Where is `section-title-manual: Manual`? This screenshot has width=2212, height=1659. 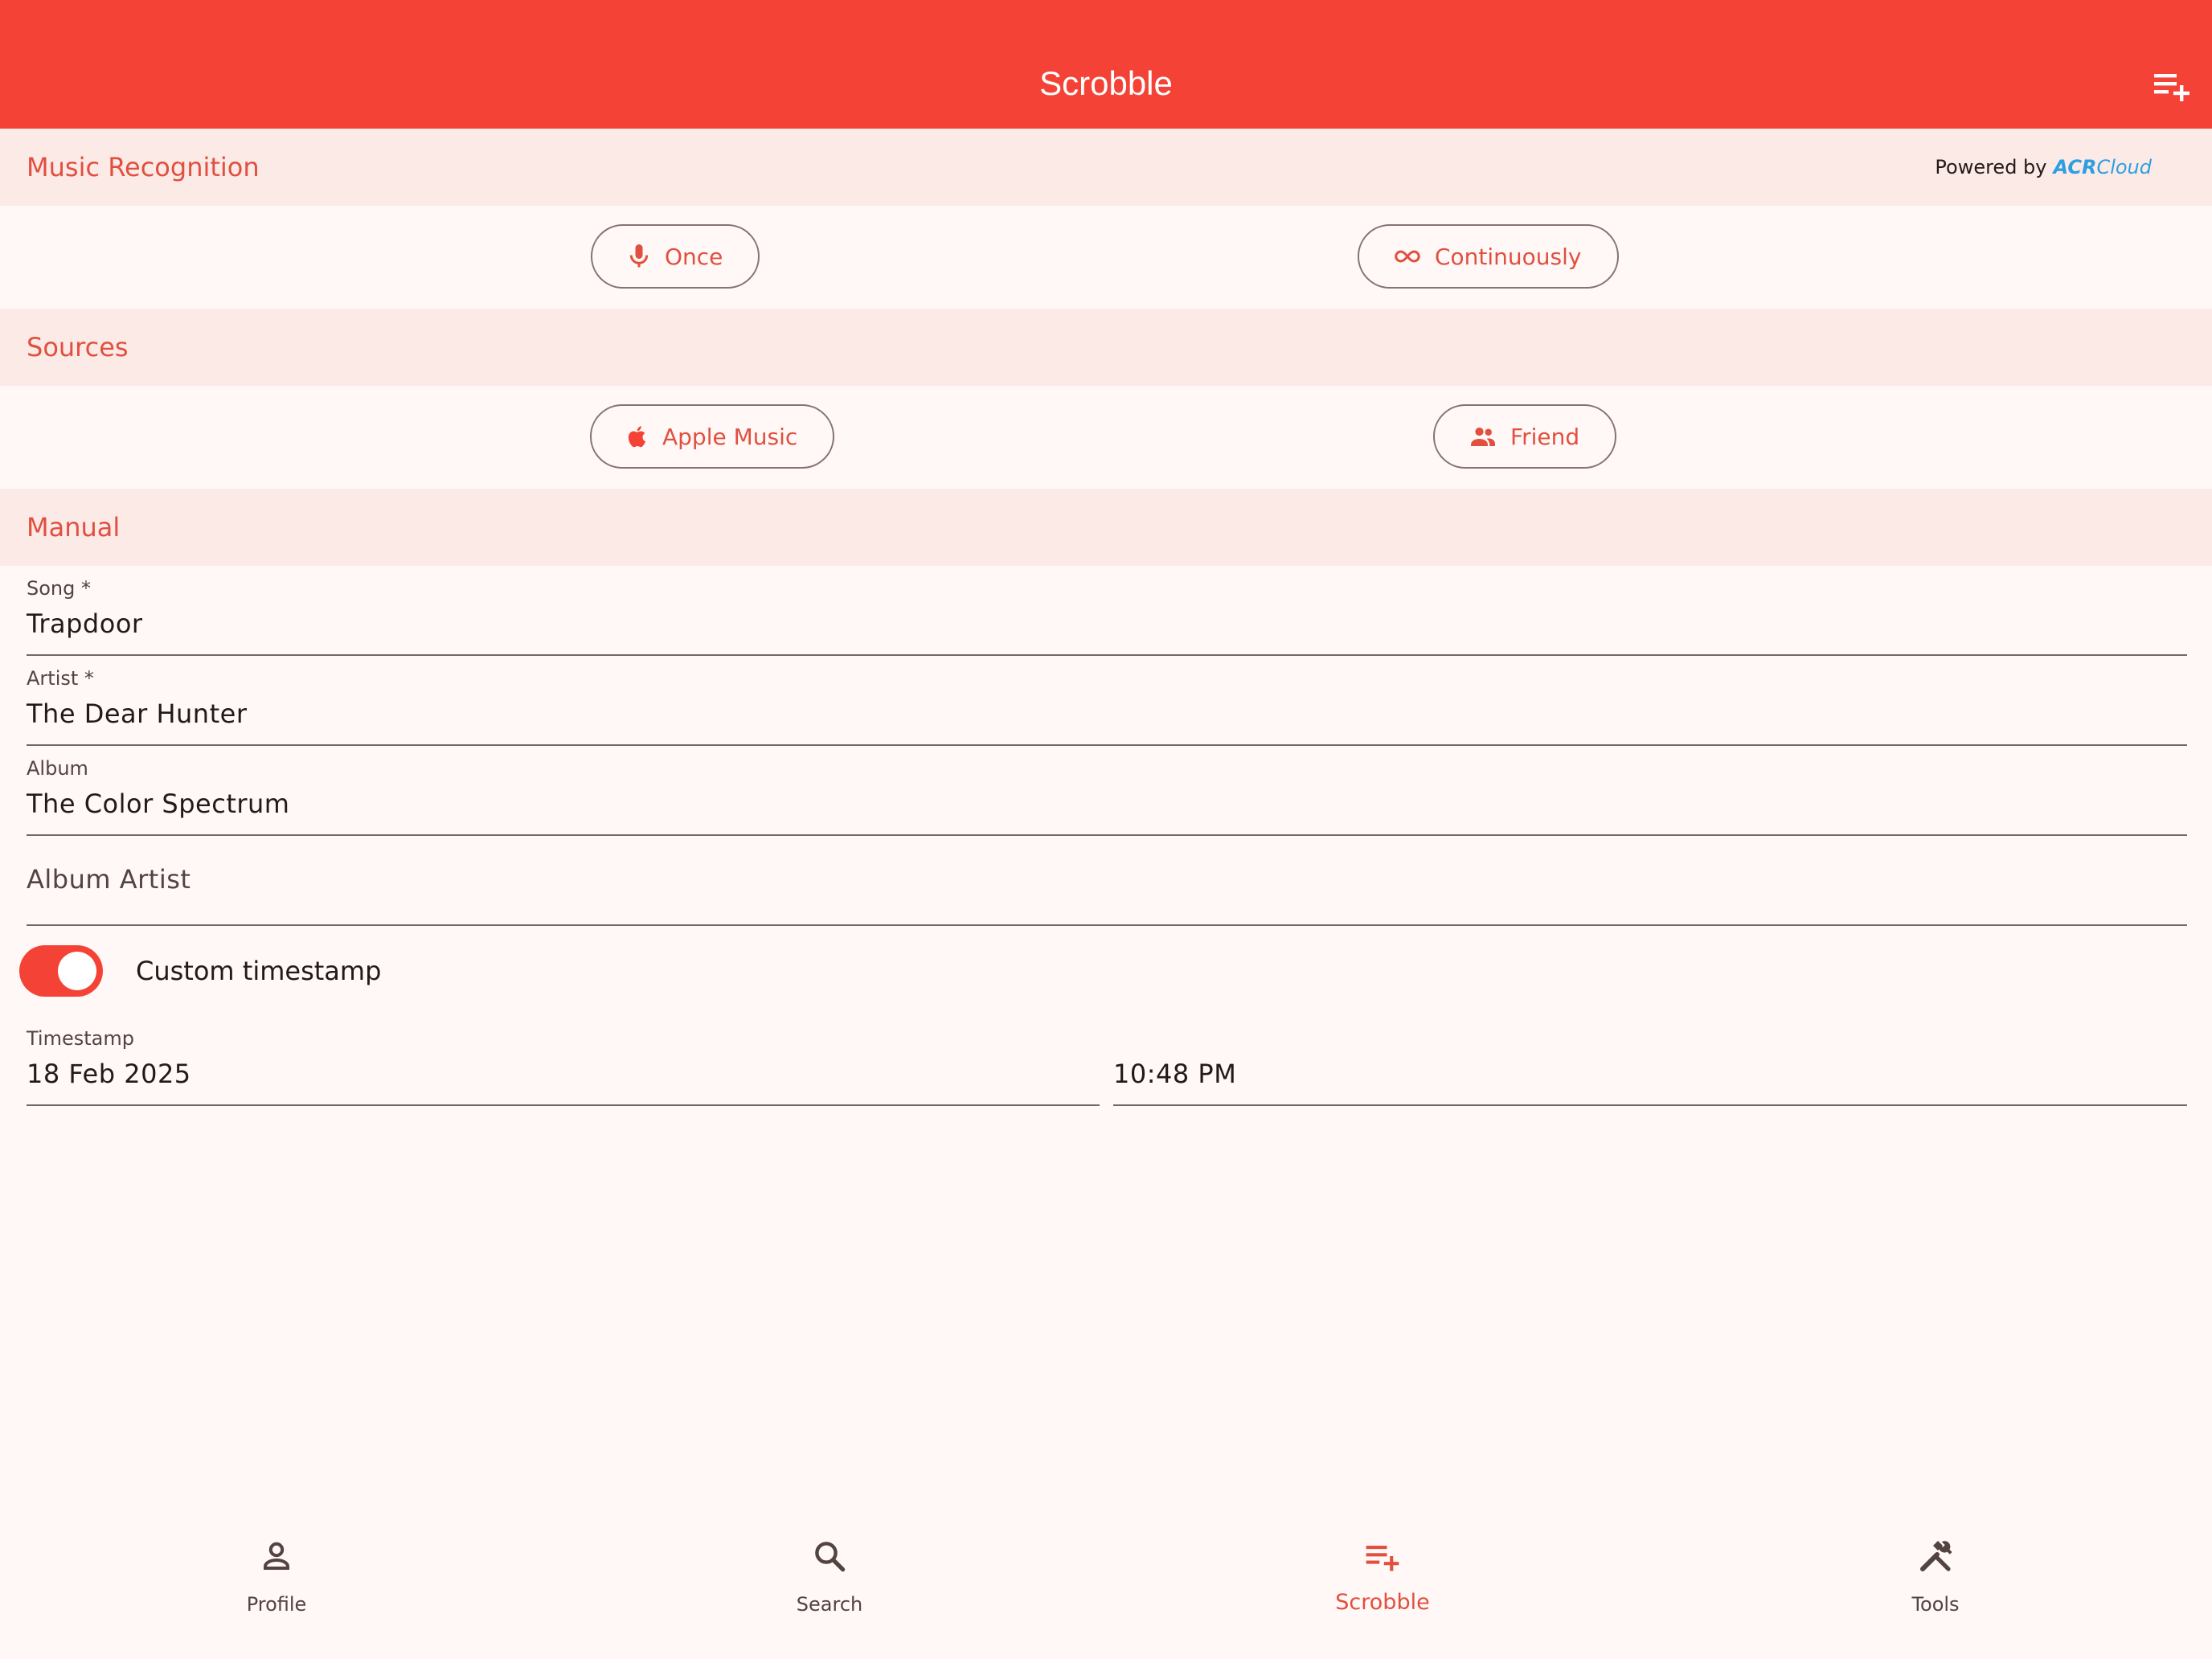 section-title-manual: Manual is located at coordinates (74, 527).